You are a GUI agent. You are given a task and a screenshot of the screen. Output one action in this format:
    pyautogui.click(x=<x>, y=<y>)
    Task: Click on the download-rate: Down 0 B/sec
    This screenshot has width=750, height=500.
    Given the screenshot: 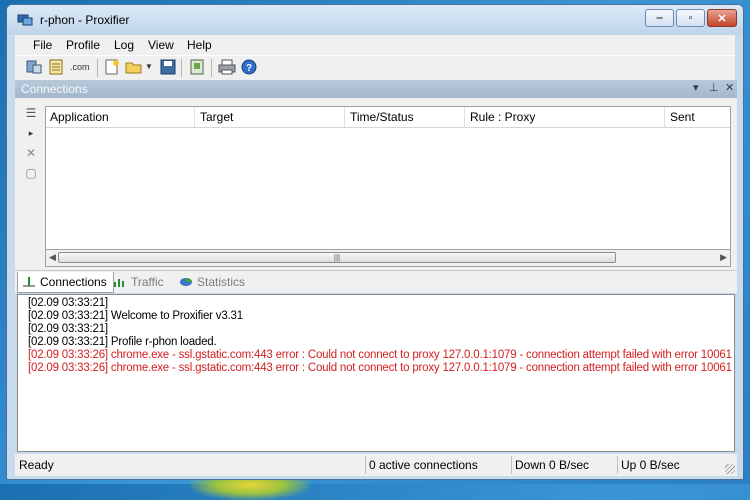 What is the action you would take?
    pyautogui.click(x=552, y=465)
    